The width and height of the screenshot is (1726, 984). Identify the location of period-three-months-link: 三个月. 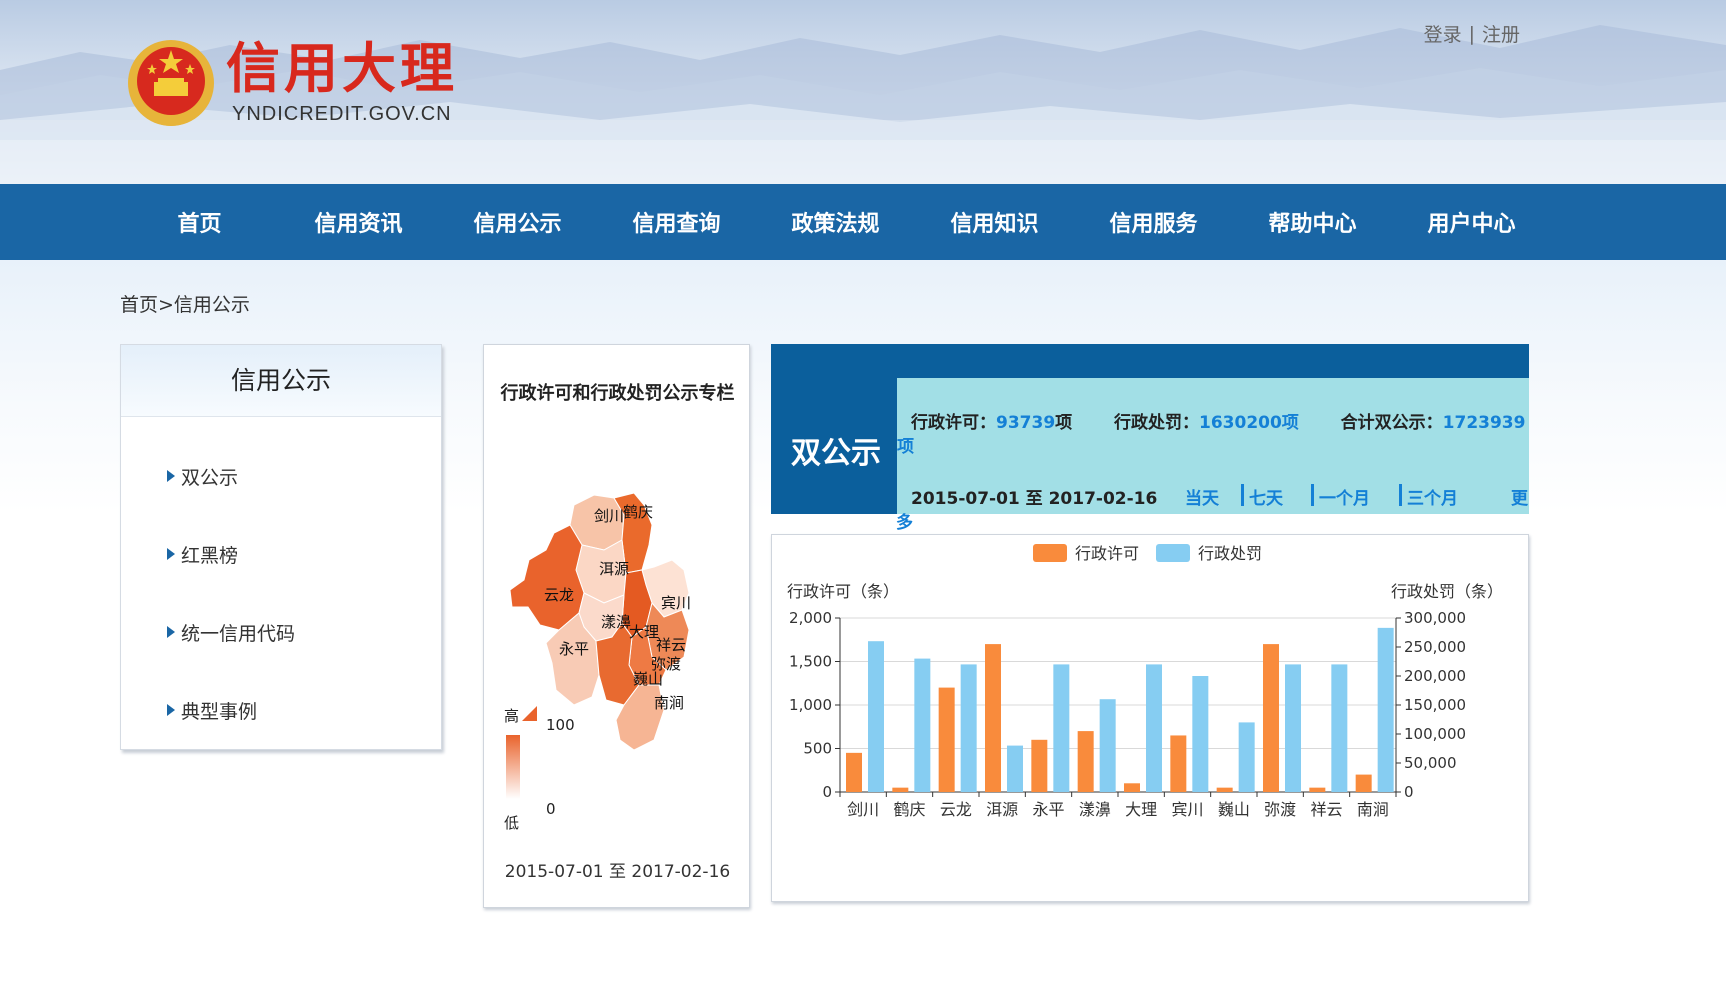
(1432, 496).